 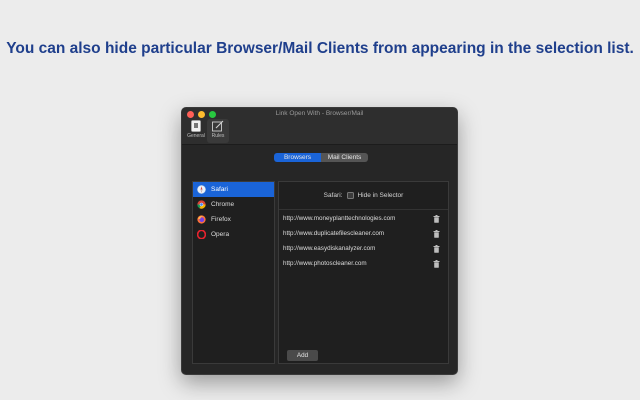 What do you see at coordinates (333, 195) in the screenshot?
I see `selected-browser-name: Safari:` at bounding box center [333, 195].